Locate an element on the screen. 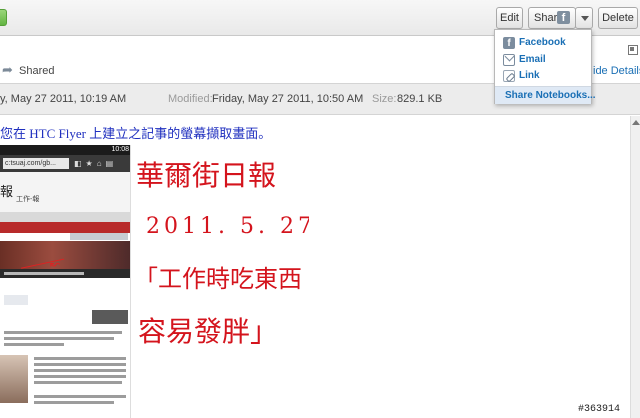 This screenshot has width=640, height=418. site-header: 報 工作-報 is located at coordinates (65, 192).